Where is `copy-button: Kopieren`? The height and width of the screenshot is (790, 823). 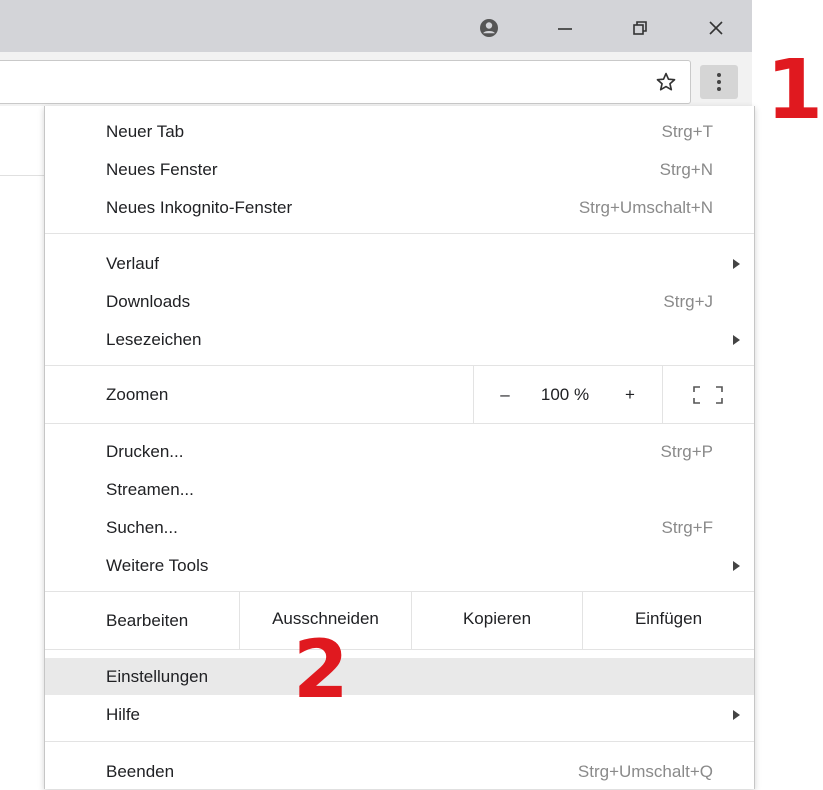
copy-button: Kopieren is located at coordinates (497, 618).